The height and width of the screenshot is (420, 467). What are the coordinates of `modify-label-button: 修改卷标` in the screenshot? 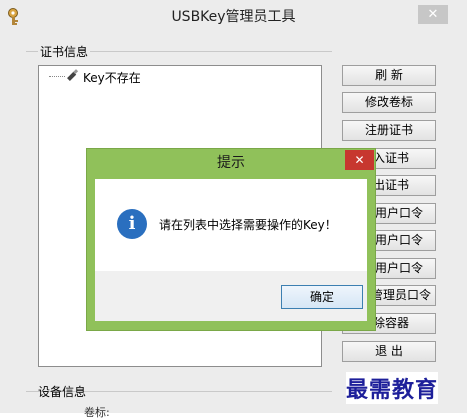 It's located at (389, 102).